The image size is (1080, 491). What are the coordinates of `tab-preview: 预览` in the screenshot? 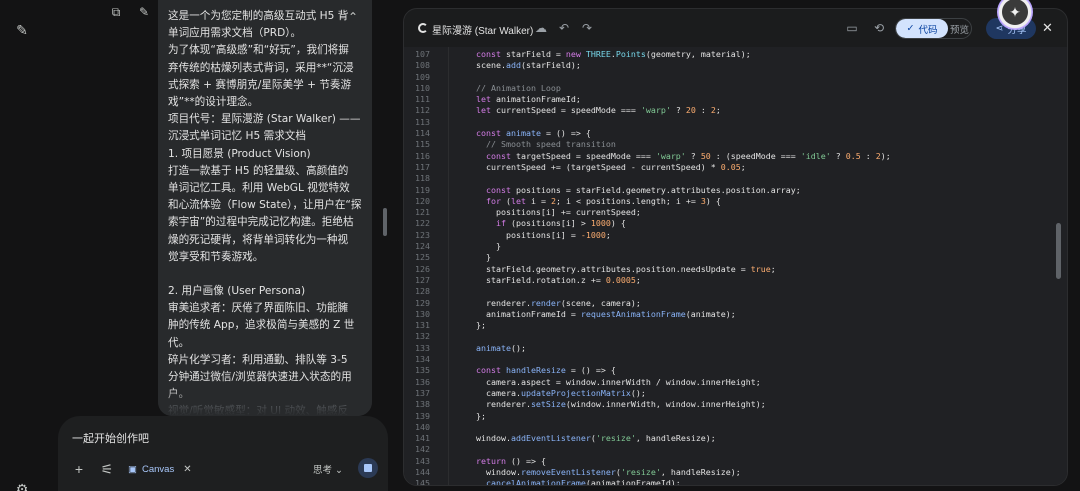 It's located at (959, 28).